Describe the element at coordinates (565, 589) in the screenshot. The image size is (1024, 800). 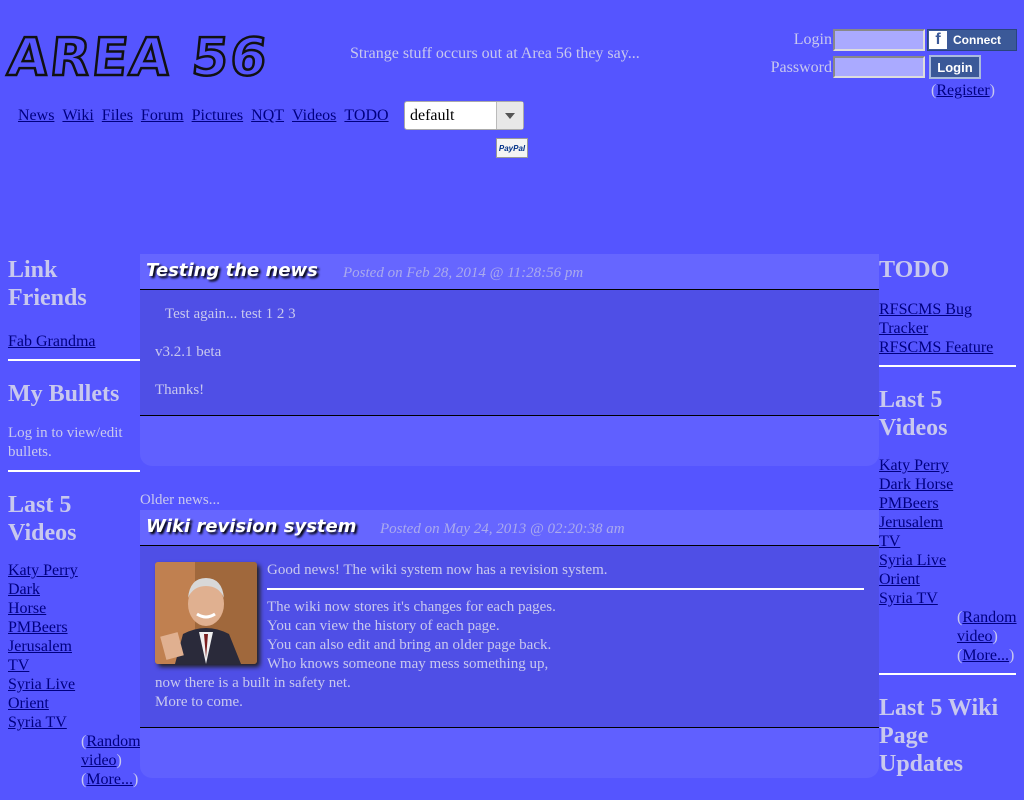
I see `divider` at that location.